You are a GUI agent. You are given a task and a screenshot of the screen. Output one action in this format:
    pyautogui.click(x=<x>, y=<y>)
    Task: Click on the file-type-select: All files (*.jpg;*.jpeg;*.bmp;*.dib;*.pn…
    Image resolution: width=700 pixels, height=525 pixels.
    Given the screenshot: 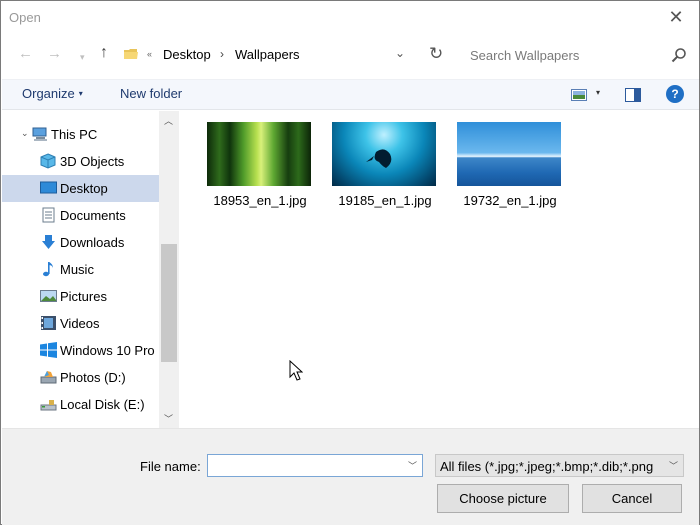 What is the action you would take?
    pyautogui.click(x=559, y=465)
    